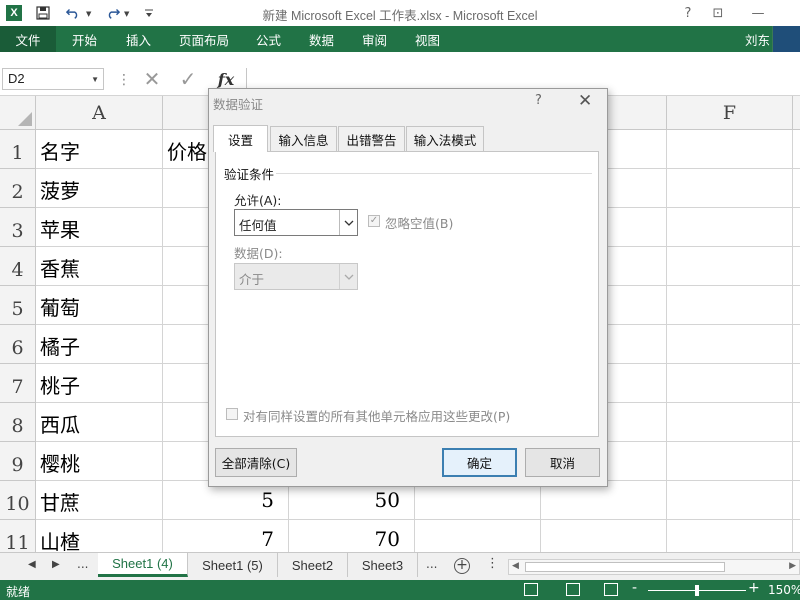  What do you see at coordinates (99, 344) in the screenshot?
I see `grid-cell: 橘子` at bounding box center [99, 344].